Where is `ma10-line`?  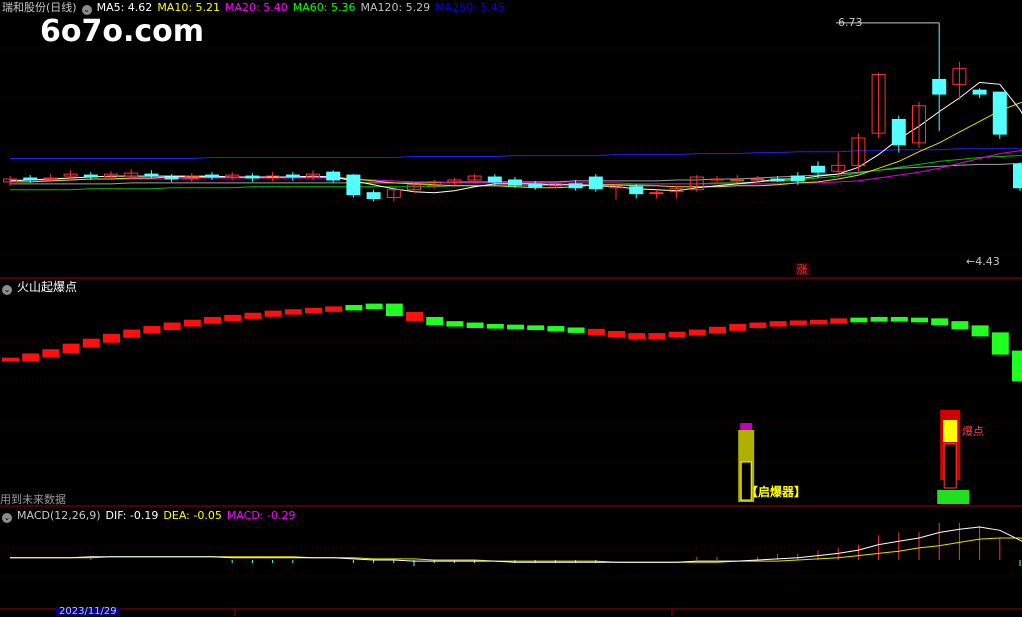
ma10-line is located at coordinates (516, 143).